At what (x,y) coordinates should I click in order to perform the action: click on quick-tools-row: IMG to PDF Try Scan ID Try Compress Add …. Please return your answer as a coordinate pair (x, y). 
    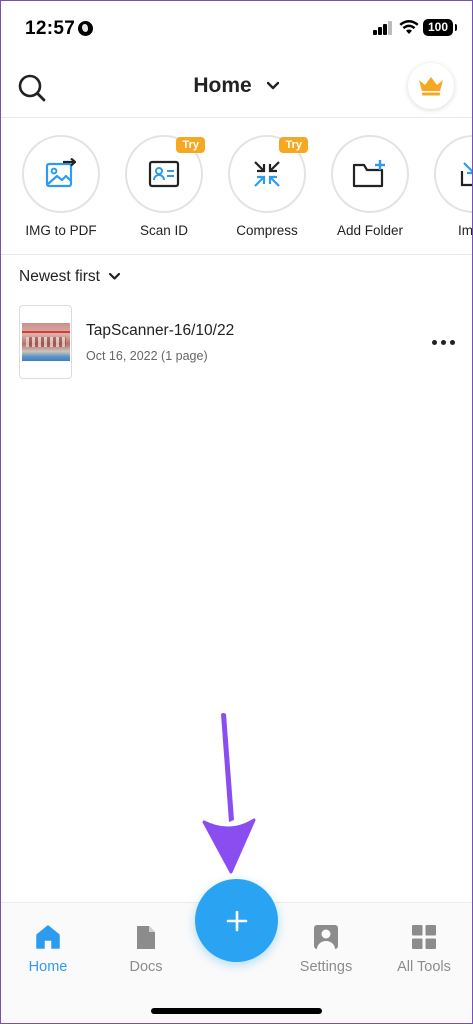
    Looking at the image, I should click on (236, 186).